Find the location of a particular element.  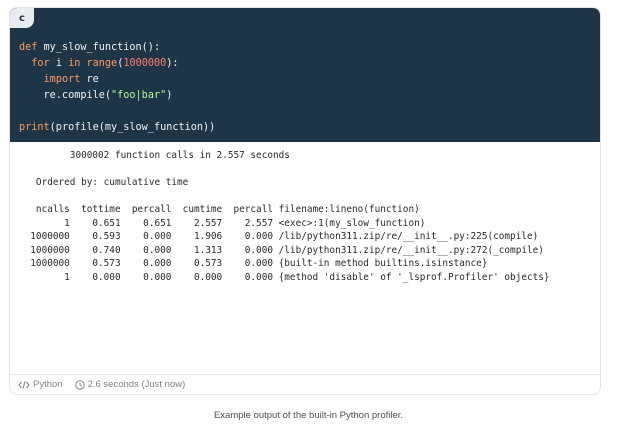

code-icon is located at coordinates (24, 384).